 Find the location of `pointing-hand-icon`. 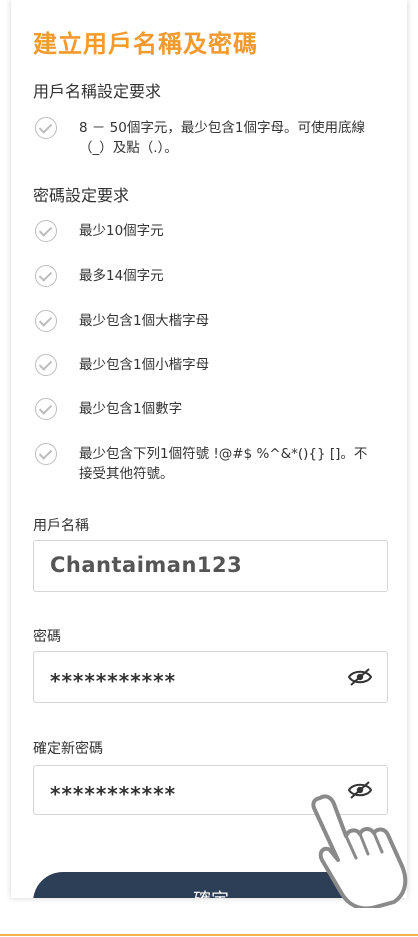

pointing-hand-icon is located at coordinates (359, 851).